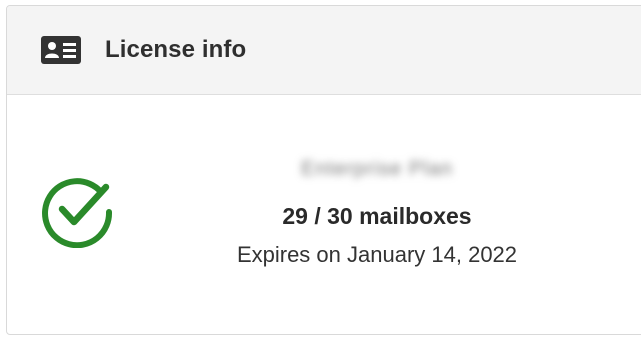  What do you see at coordinates (176, 49) in the screenshot?
I see `card-title: License info` at bounding box center [176, 49].